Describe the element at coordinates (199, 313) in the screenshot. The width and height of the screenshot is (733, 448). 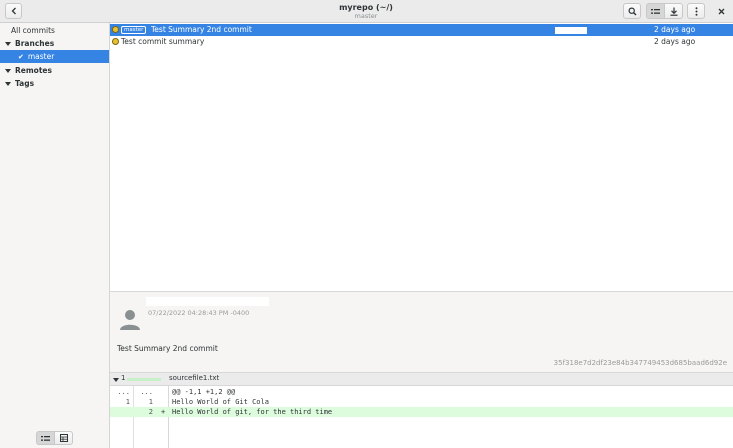
I see `commit-date: 07/22/2022 04:28:43 PM -0400` at that location.